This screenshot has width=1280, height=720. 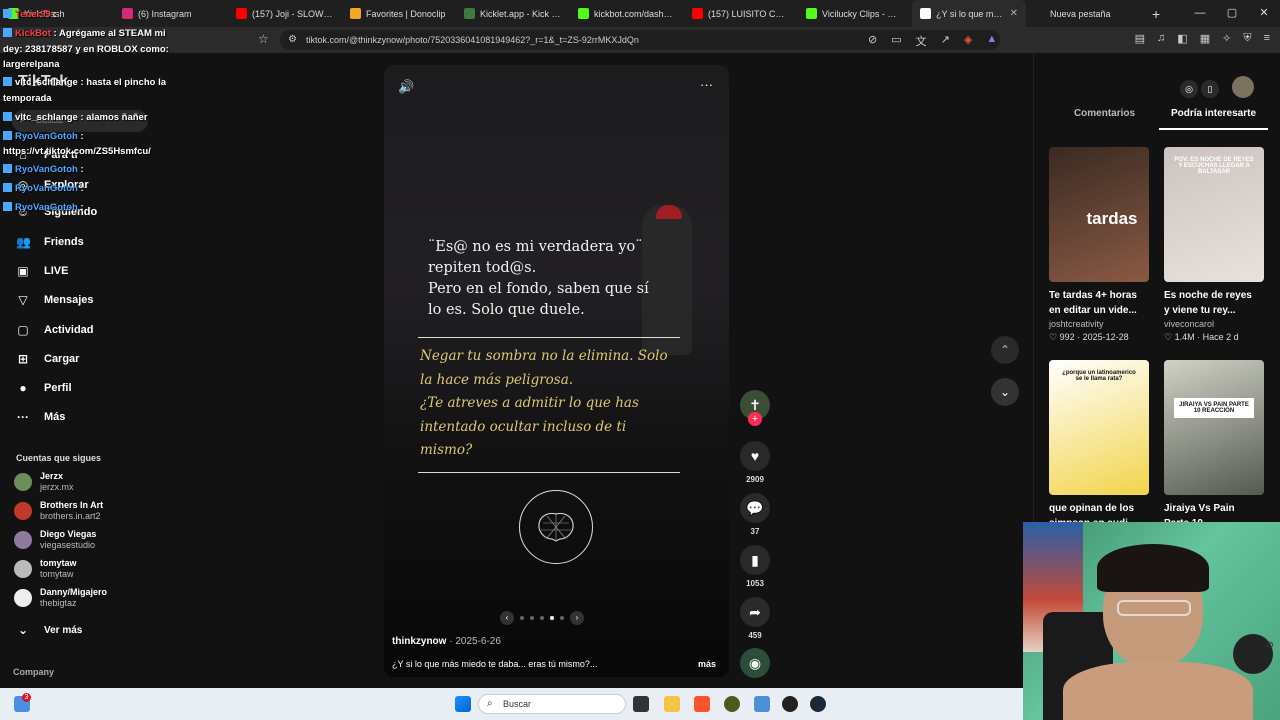 What do you see at coordinates (577, 618) in the screenshot?
I see `next-slide-button: ›` at bounding box center [577, 618].